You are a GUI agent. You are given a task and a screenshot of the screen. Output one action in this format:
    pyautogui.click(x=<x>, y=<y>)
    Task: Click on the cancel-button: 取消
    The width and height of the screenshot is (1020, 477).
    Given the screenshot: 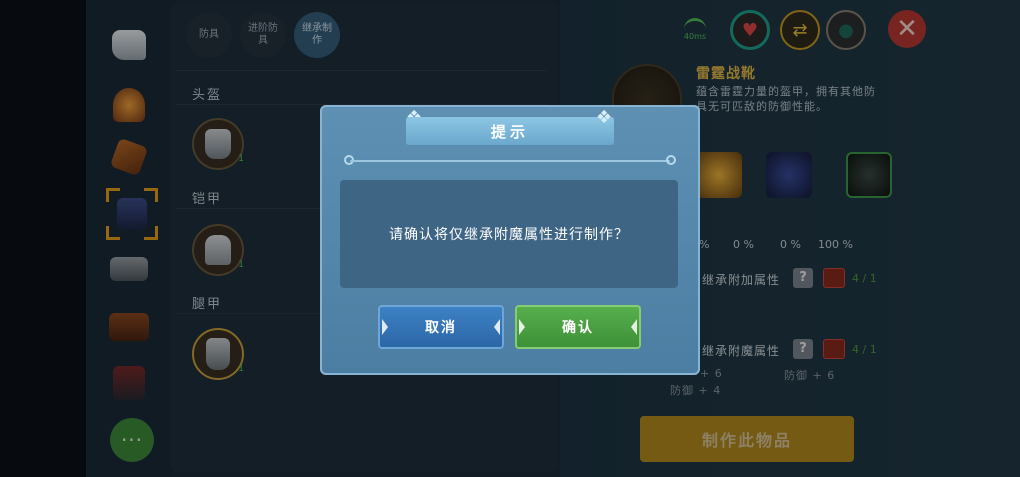 What is the action you would take?
    pyautogui.click(x=441, y=327)
    